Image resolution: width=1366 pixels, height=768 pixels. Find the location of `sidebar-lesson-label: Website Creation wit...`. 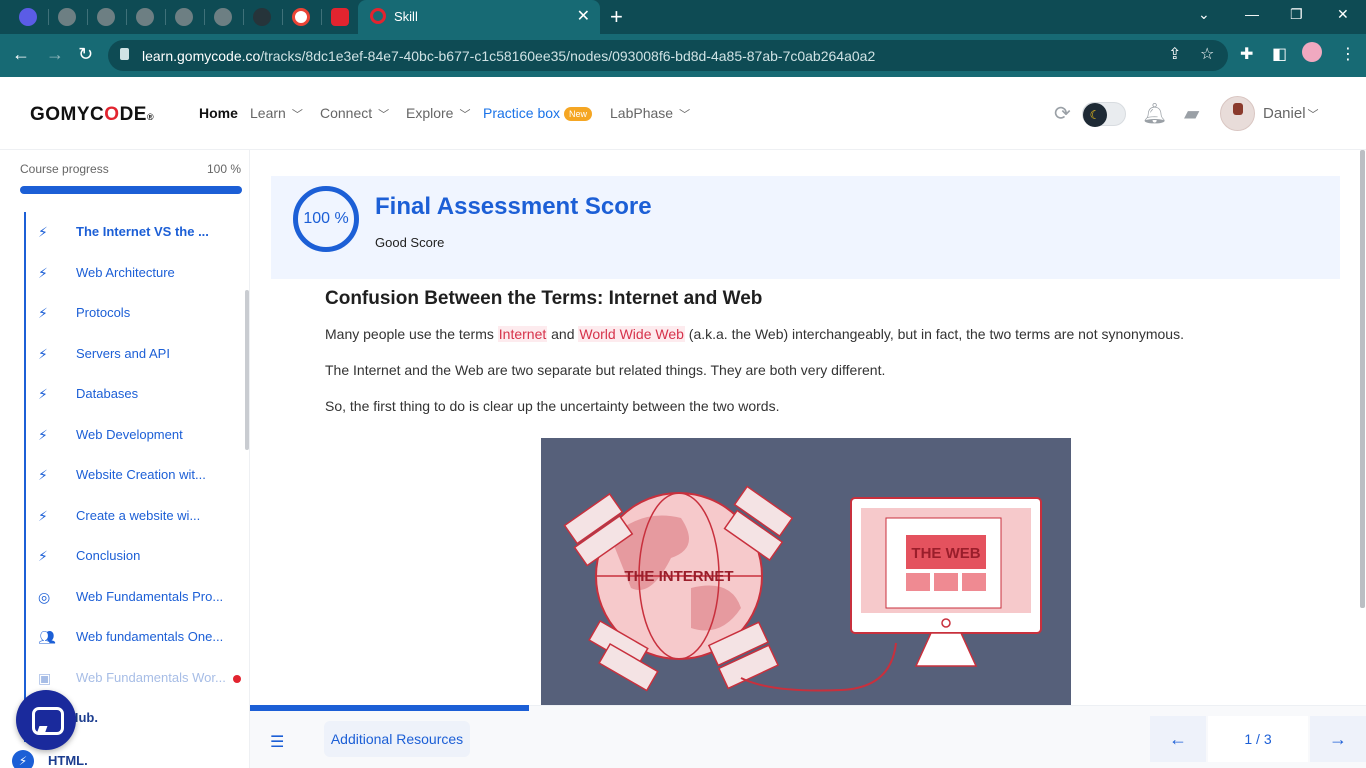

sidebar-lesson-label: Website Creation wit... is located at coordinates (141, 474).